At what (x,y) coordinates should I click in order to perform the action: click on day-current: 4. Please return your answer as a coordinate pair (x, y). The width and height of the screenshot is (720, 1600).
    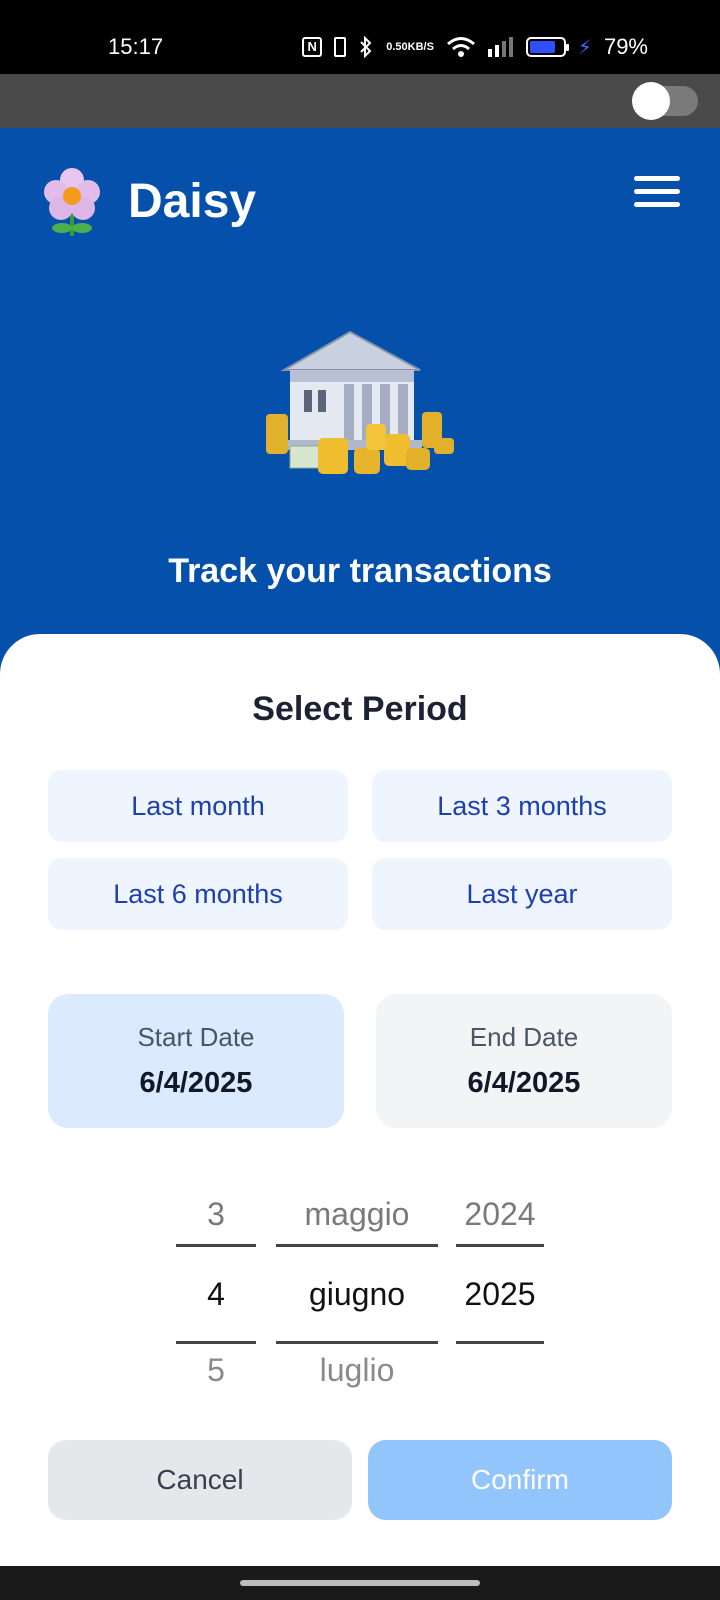
    Looking at the image, I should click on (216, 1294).